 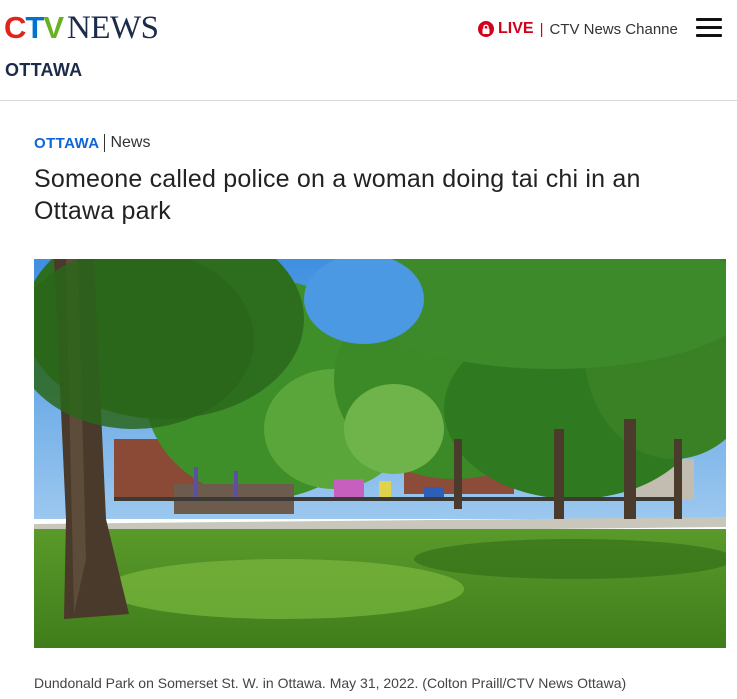 What do you see at coordinates (35, 27) in the screenshot?
I see `logo-letter-t: T` at bounding box center [35, 27].